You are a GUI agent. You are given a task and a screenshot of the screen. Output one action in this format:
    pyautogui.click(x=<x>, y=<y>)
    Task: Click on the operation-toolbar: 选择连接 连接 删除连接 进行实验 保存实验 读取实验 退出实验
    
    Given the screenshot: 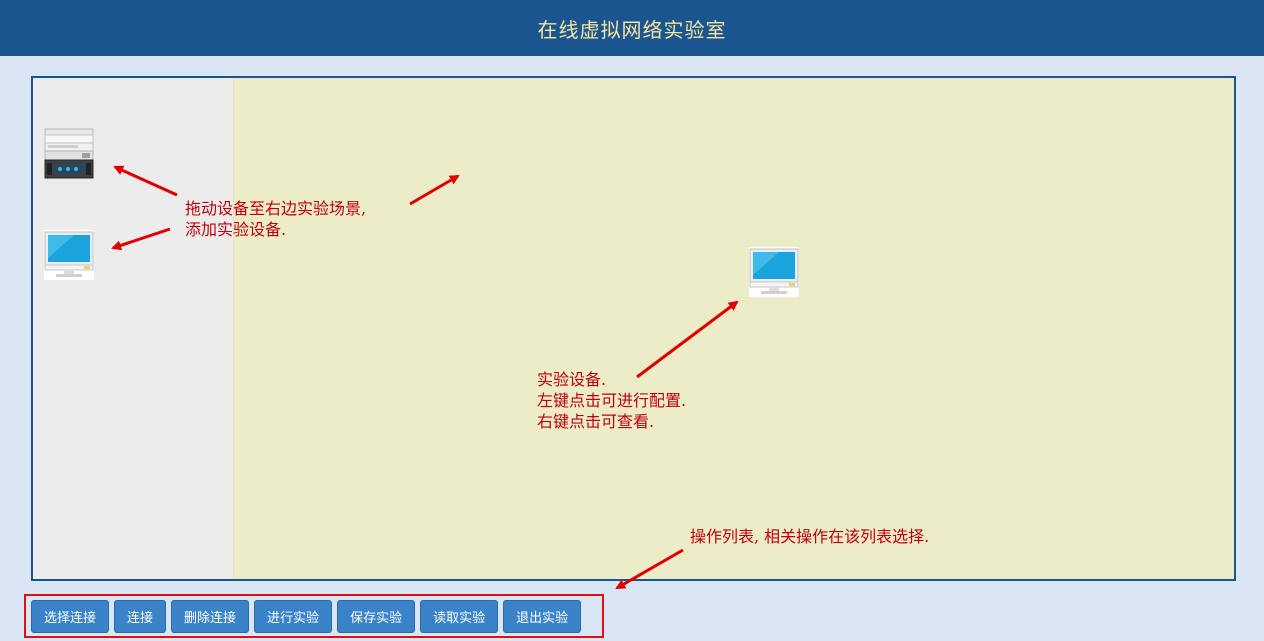 What is the action you would take?
    pyautogui.click(x=314, y=616)
    